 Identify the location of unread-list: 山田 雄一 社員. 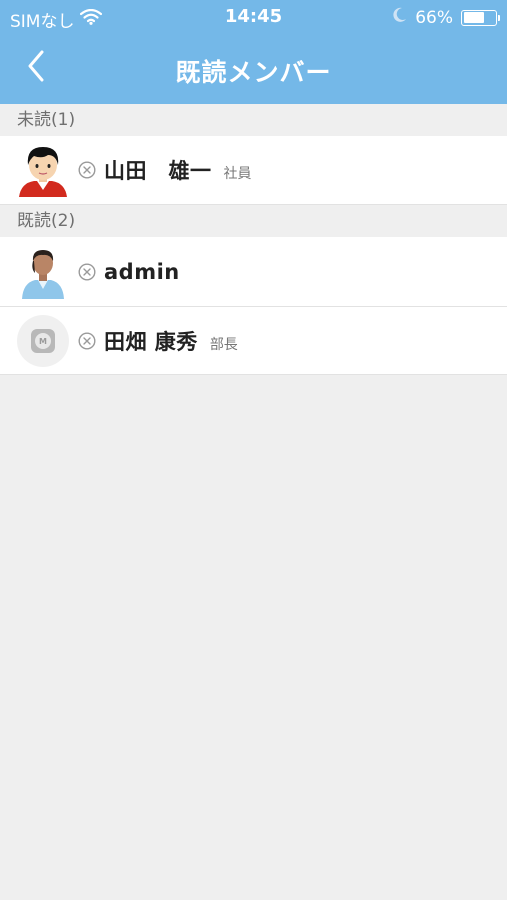
(253, 170).